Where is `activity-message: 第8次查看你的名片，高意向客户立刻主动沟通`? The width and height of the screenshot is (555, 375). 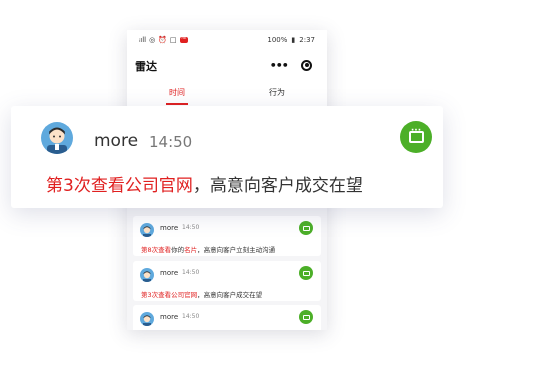
activity-message: 第8次查看你的名片，高意向客户立刻主动沟通 is located at coordinates (208, 249).